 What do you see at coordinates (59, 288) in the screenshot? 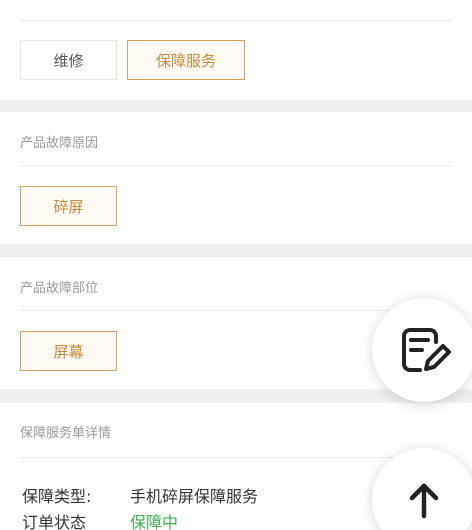
I see `fault-part-title: 产品故障部位` at bounding box center [59, 288].